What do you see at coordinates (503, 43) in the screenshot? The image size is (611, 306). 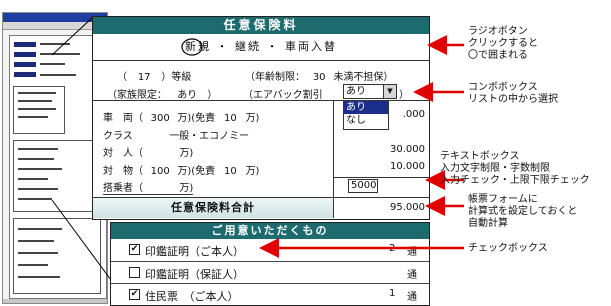 I see `annotation-radio: ラジオボタン クリックすると 〇で囲まれる` at bounding box center [503, 43].